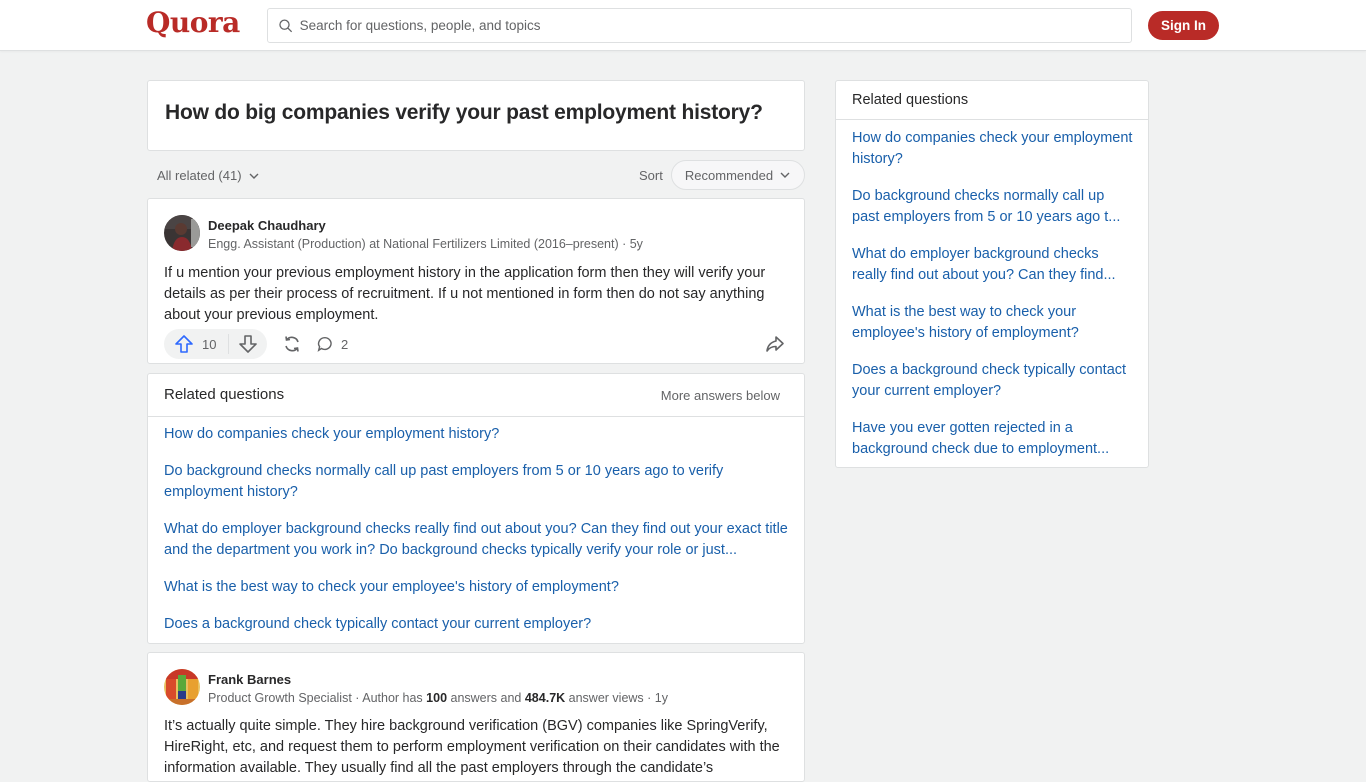 This screenshot has width=1366, height=782. What do you see at coordinates (1183, 25) in the screenshot?
I see `sign-in-button: Sign In` at bounding box center [1183, 25].